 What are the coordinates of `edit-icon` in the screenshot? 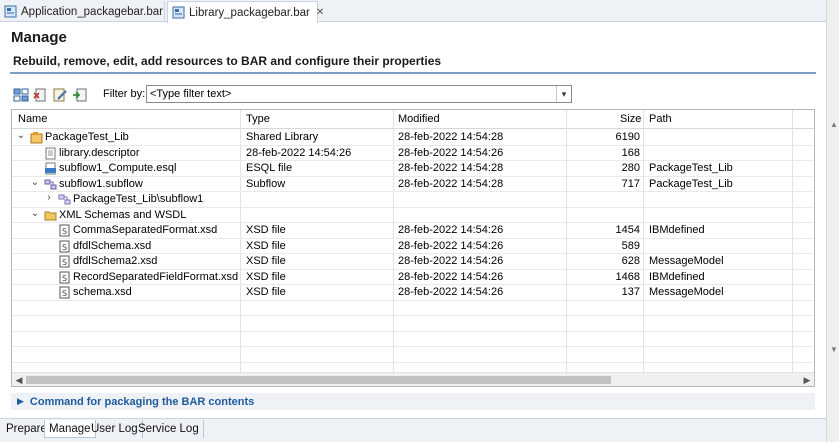 It's located at (60, 95).